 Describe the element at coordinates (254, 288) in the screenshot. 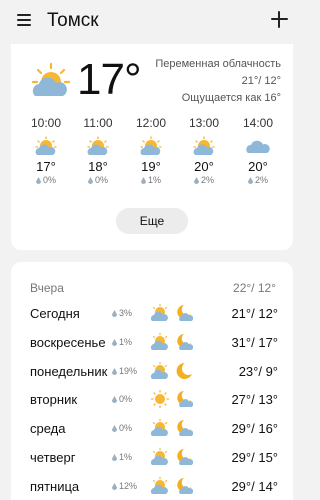

I see `yesterday-temps: 22°/ 12°` at that location.